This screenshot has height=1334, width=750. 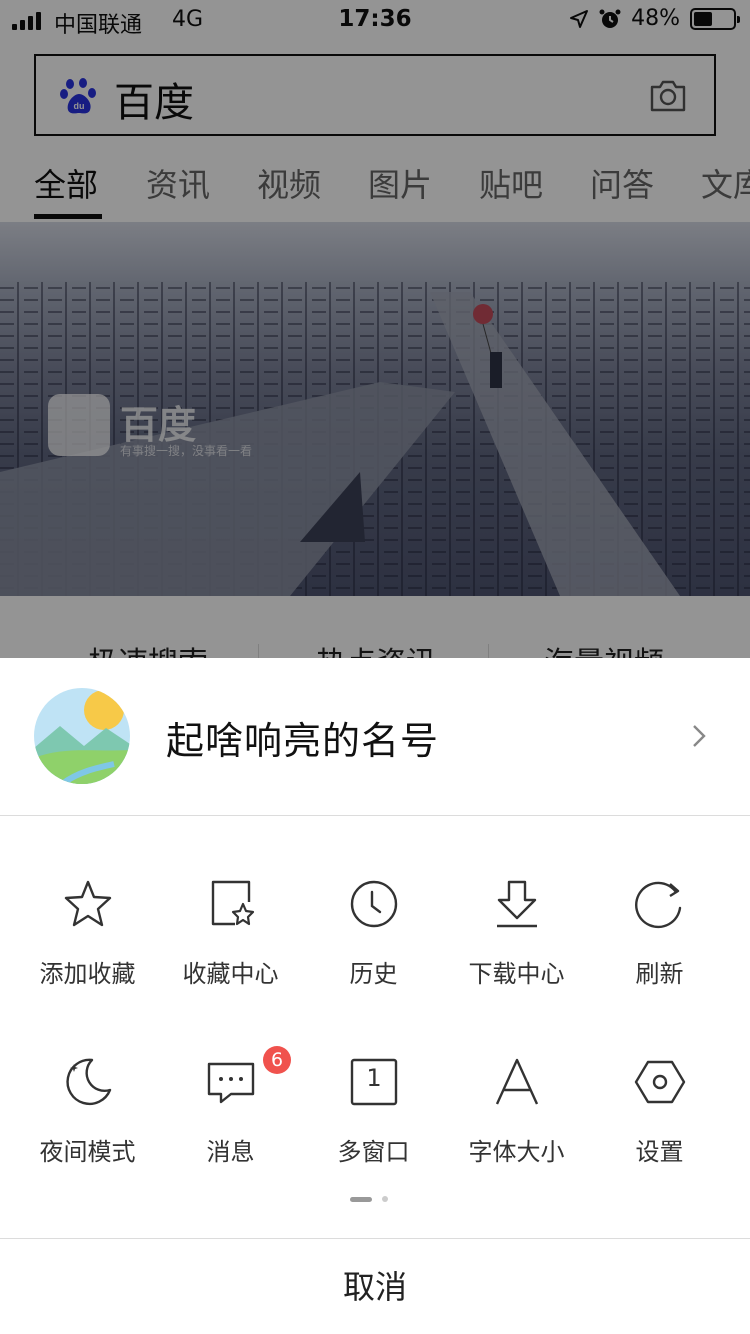 I want to click on profile-row: 起啥响亮的名号, so click(x=375, y=737).